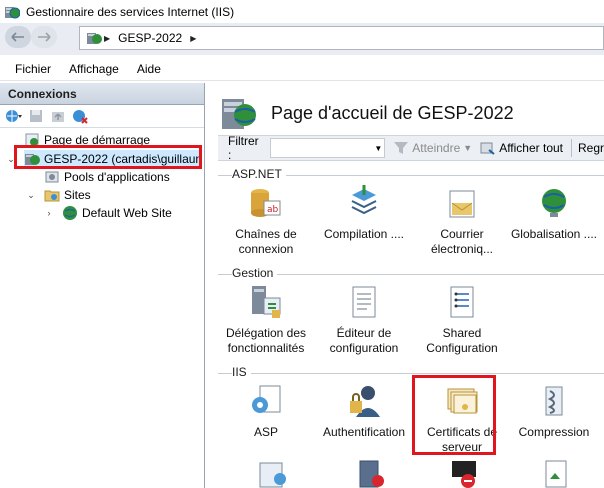 The height and width of the screenshot is (488, 604). Describe the element at coordinates (266, 320) in the screenshot. I see `feature-delegation: Délégation des fonctionnalités` at that location.